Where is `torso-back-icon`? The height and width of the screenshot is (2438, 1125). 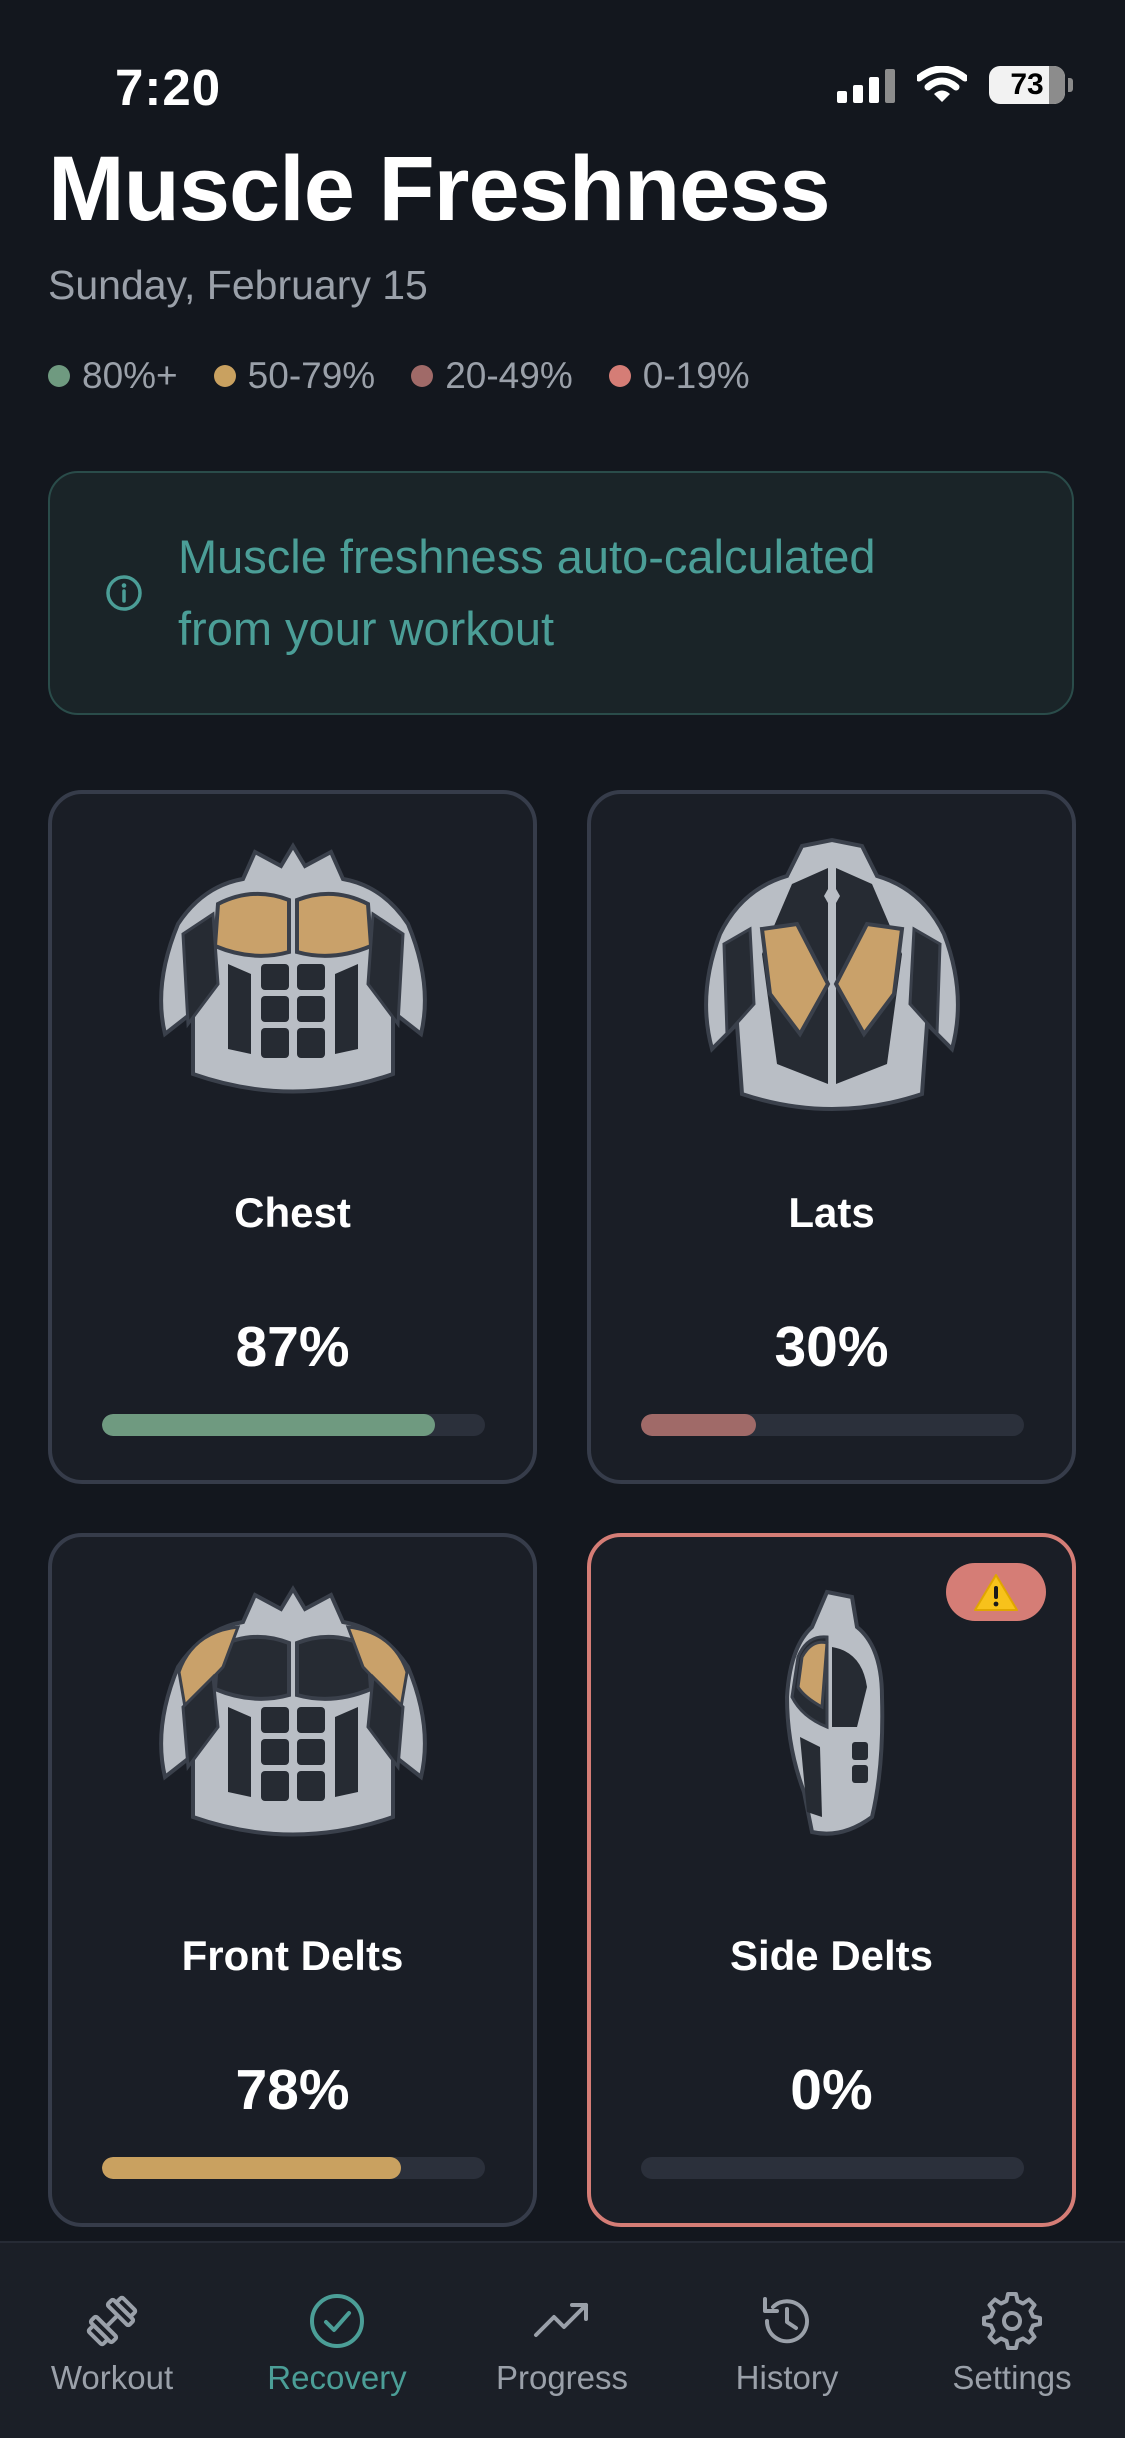
torso-back-icon is located at coordinates (831, 974).